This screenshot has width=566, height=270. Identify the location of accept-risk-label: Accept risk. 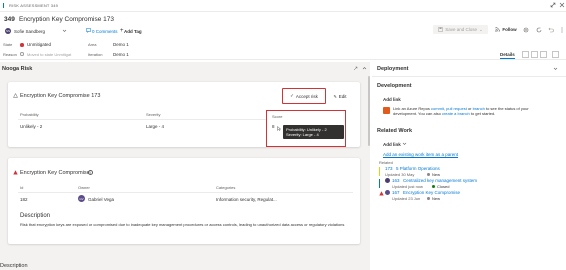
(306, 96).